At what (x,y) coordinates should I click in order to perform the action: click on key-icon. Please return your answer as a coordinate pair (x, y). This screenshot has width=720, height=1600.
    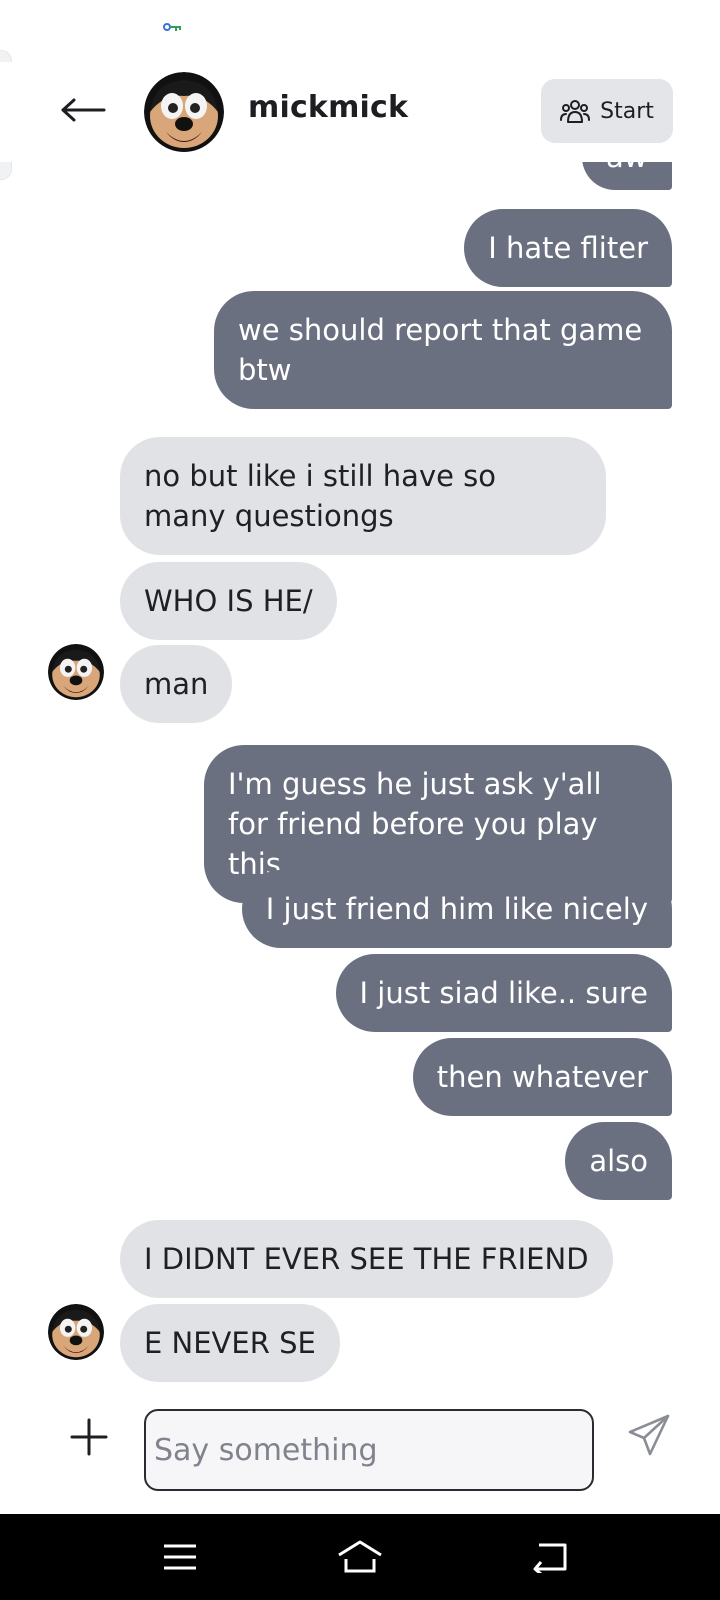
    Looking at the image, I should click on (172, 27).